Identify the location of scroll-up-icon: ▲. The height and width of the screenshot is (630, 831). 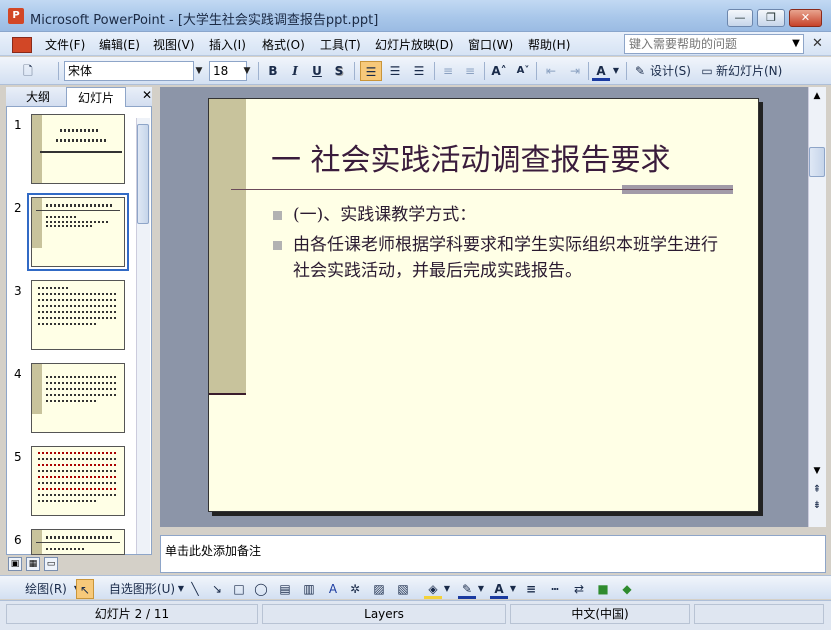
(817, 96).